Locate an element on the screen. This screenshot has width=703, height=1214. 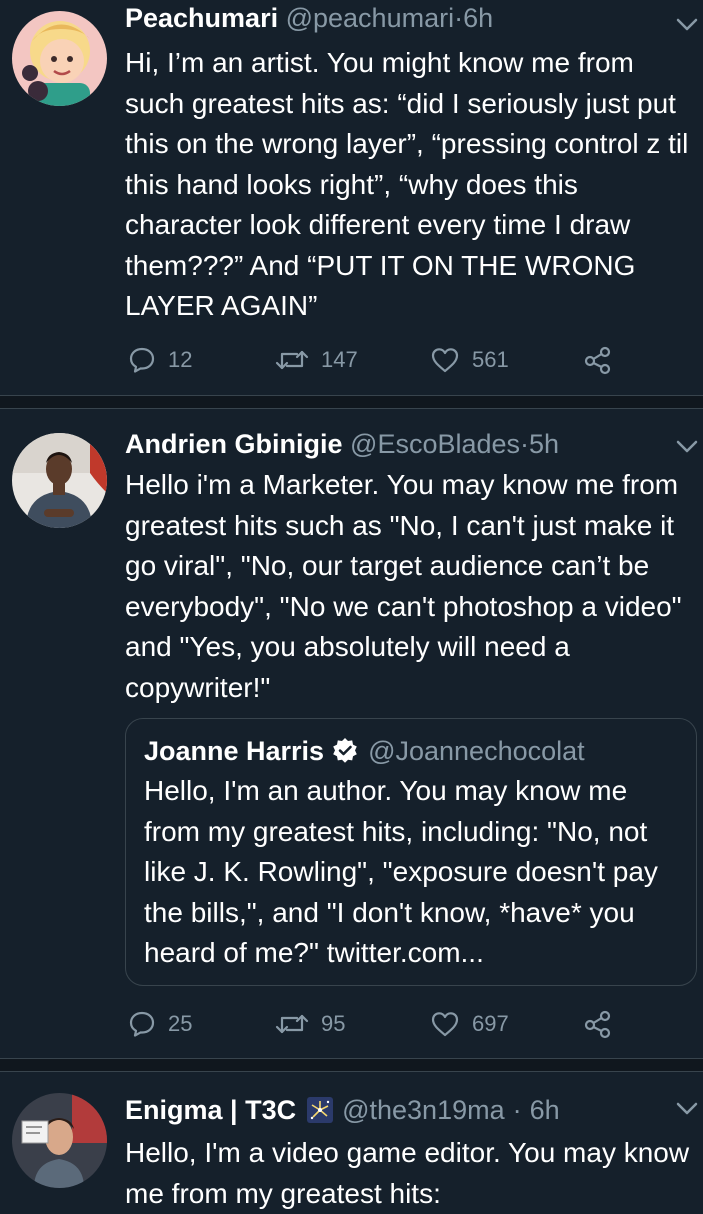
timestamp: 6h is located at coordinates (545, 1110).